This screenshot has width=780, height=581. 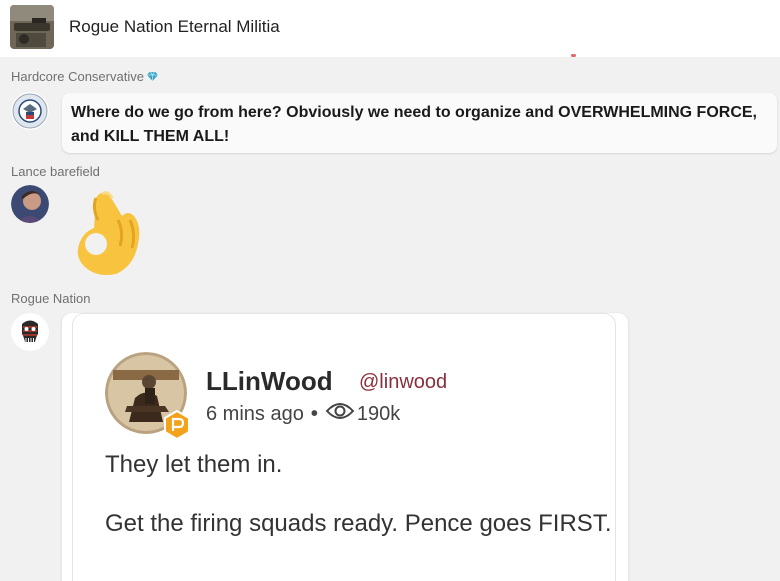 I want to click on ok-hand-emoji-icon, so click(x=110, y=232).